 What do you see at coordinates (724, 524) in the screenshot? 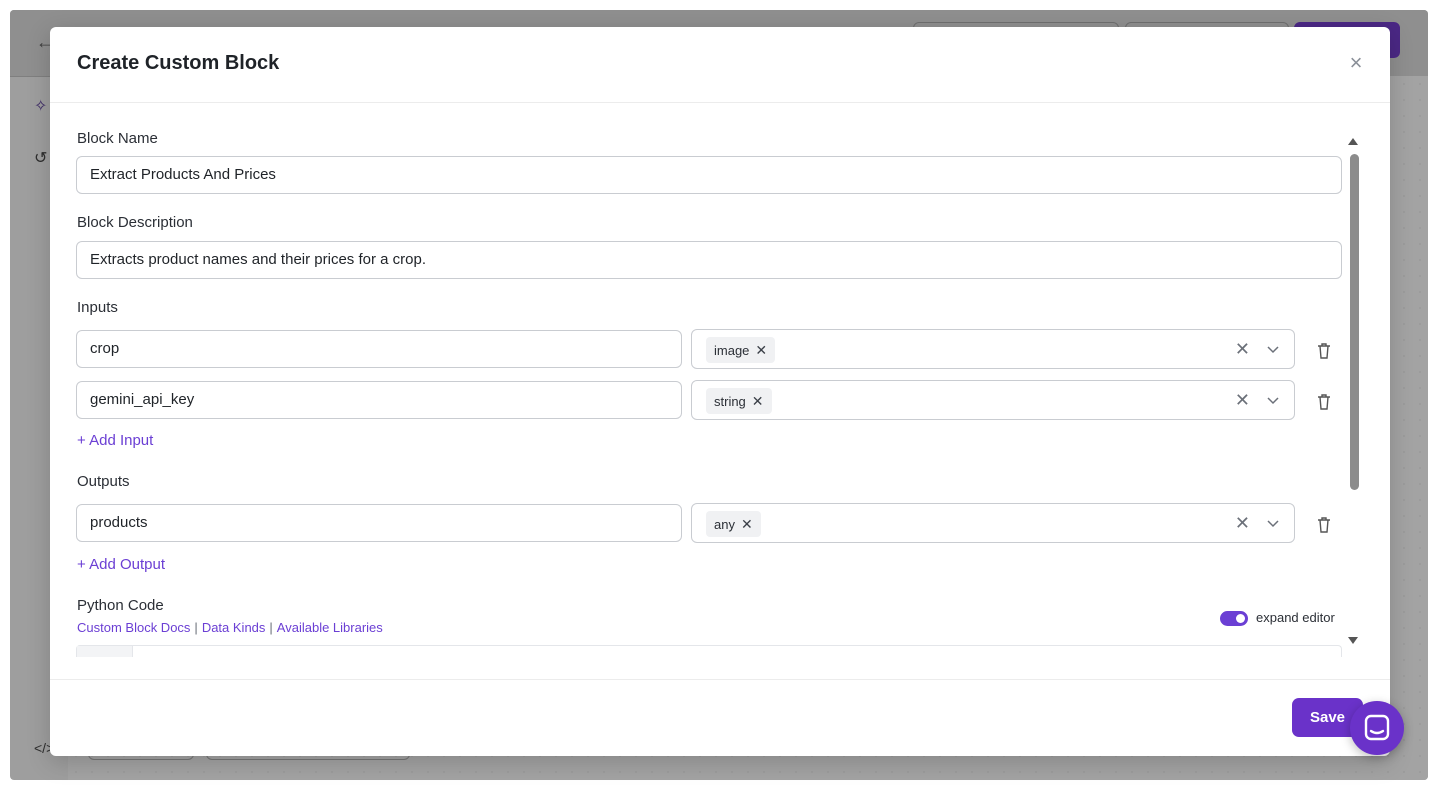
I see `type-chip-label: any` at bounding box center [724, 524].